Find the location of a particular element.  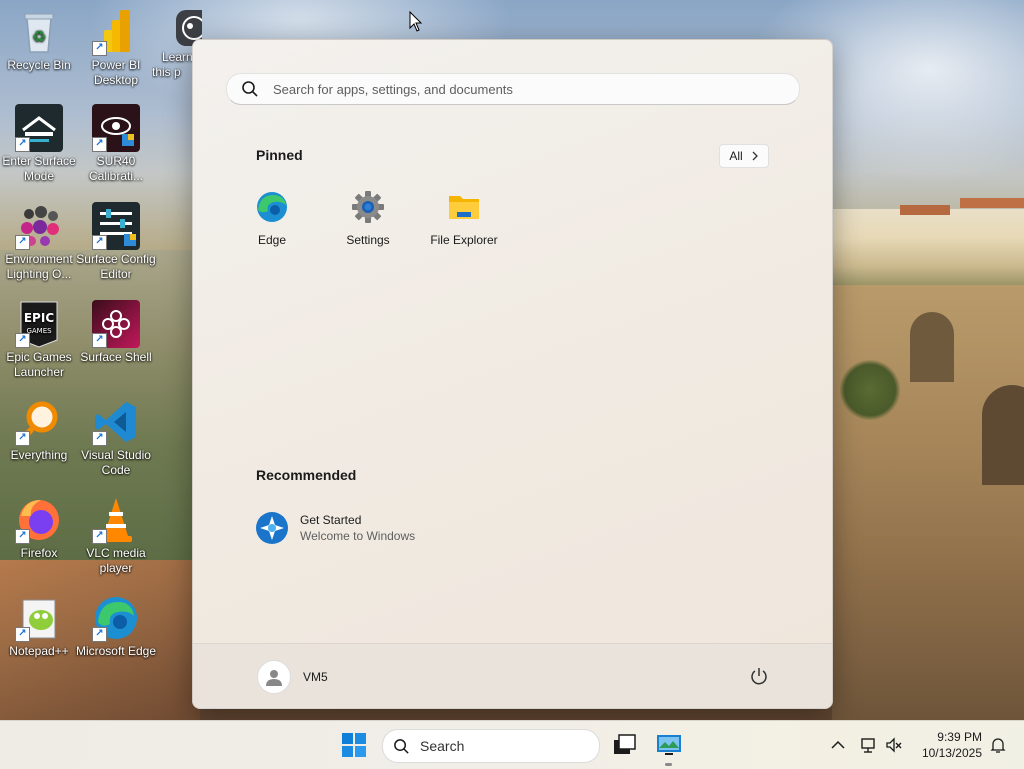

desktop-icon-label: Epic Games Launcher is located at coordinates (39, 364).